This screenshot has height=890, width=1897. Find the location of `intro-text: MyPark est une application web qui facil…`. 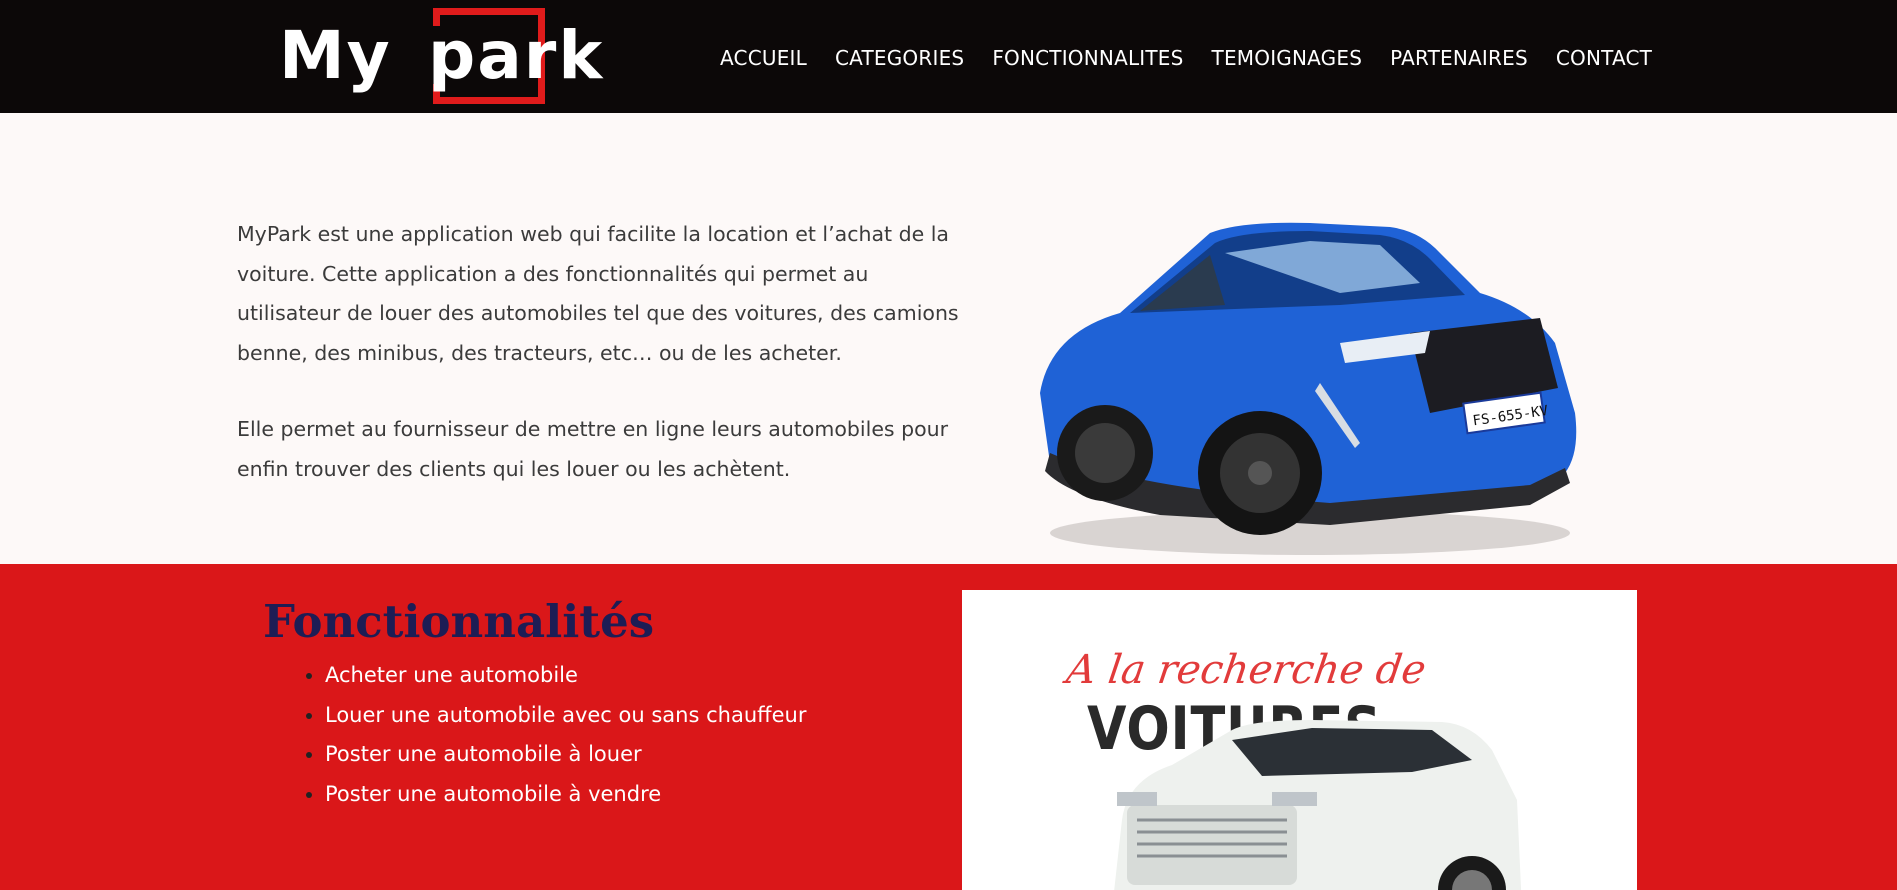

intro-text: MyPark est une application web qui facil… is located at coordinates (602, 370).